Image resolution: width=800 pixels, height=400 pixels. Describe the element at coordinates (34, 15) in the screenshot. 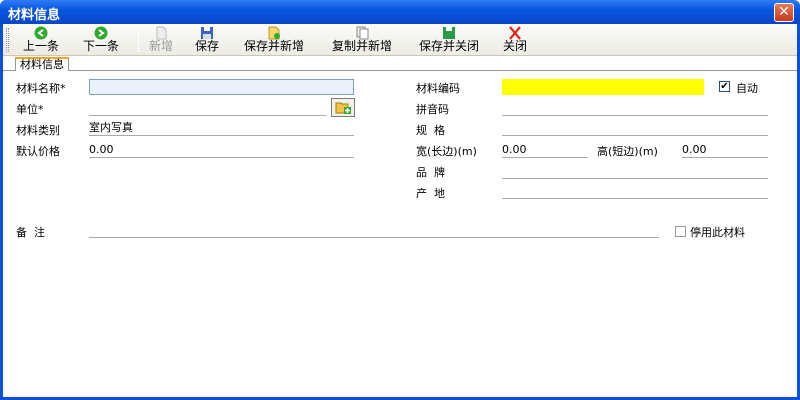

I see `window-title: 材料信息` at that location.